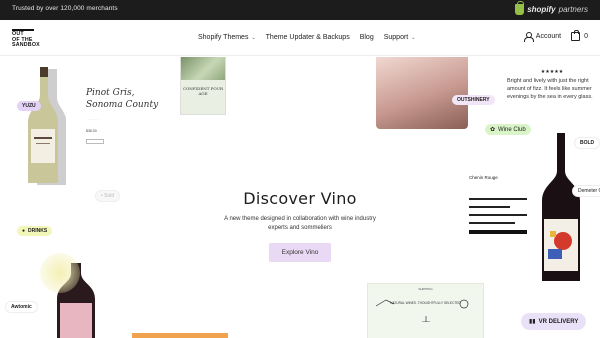  Describe the element at coordinates (587, 143) in the screenshot. I see `bold-label: BOLD` at that location.